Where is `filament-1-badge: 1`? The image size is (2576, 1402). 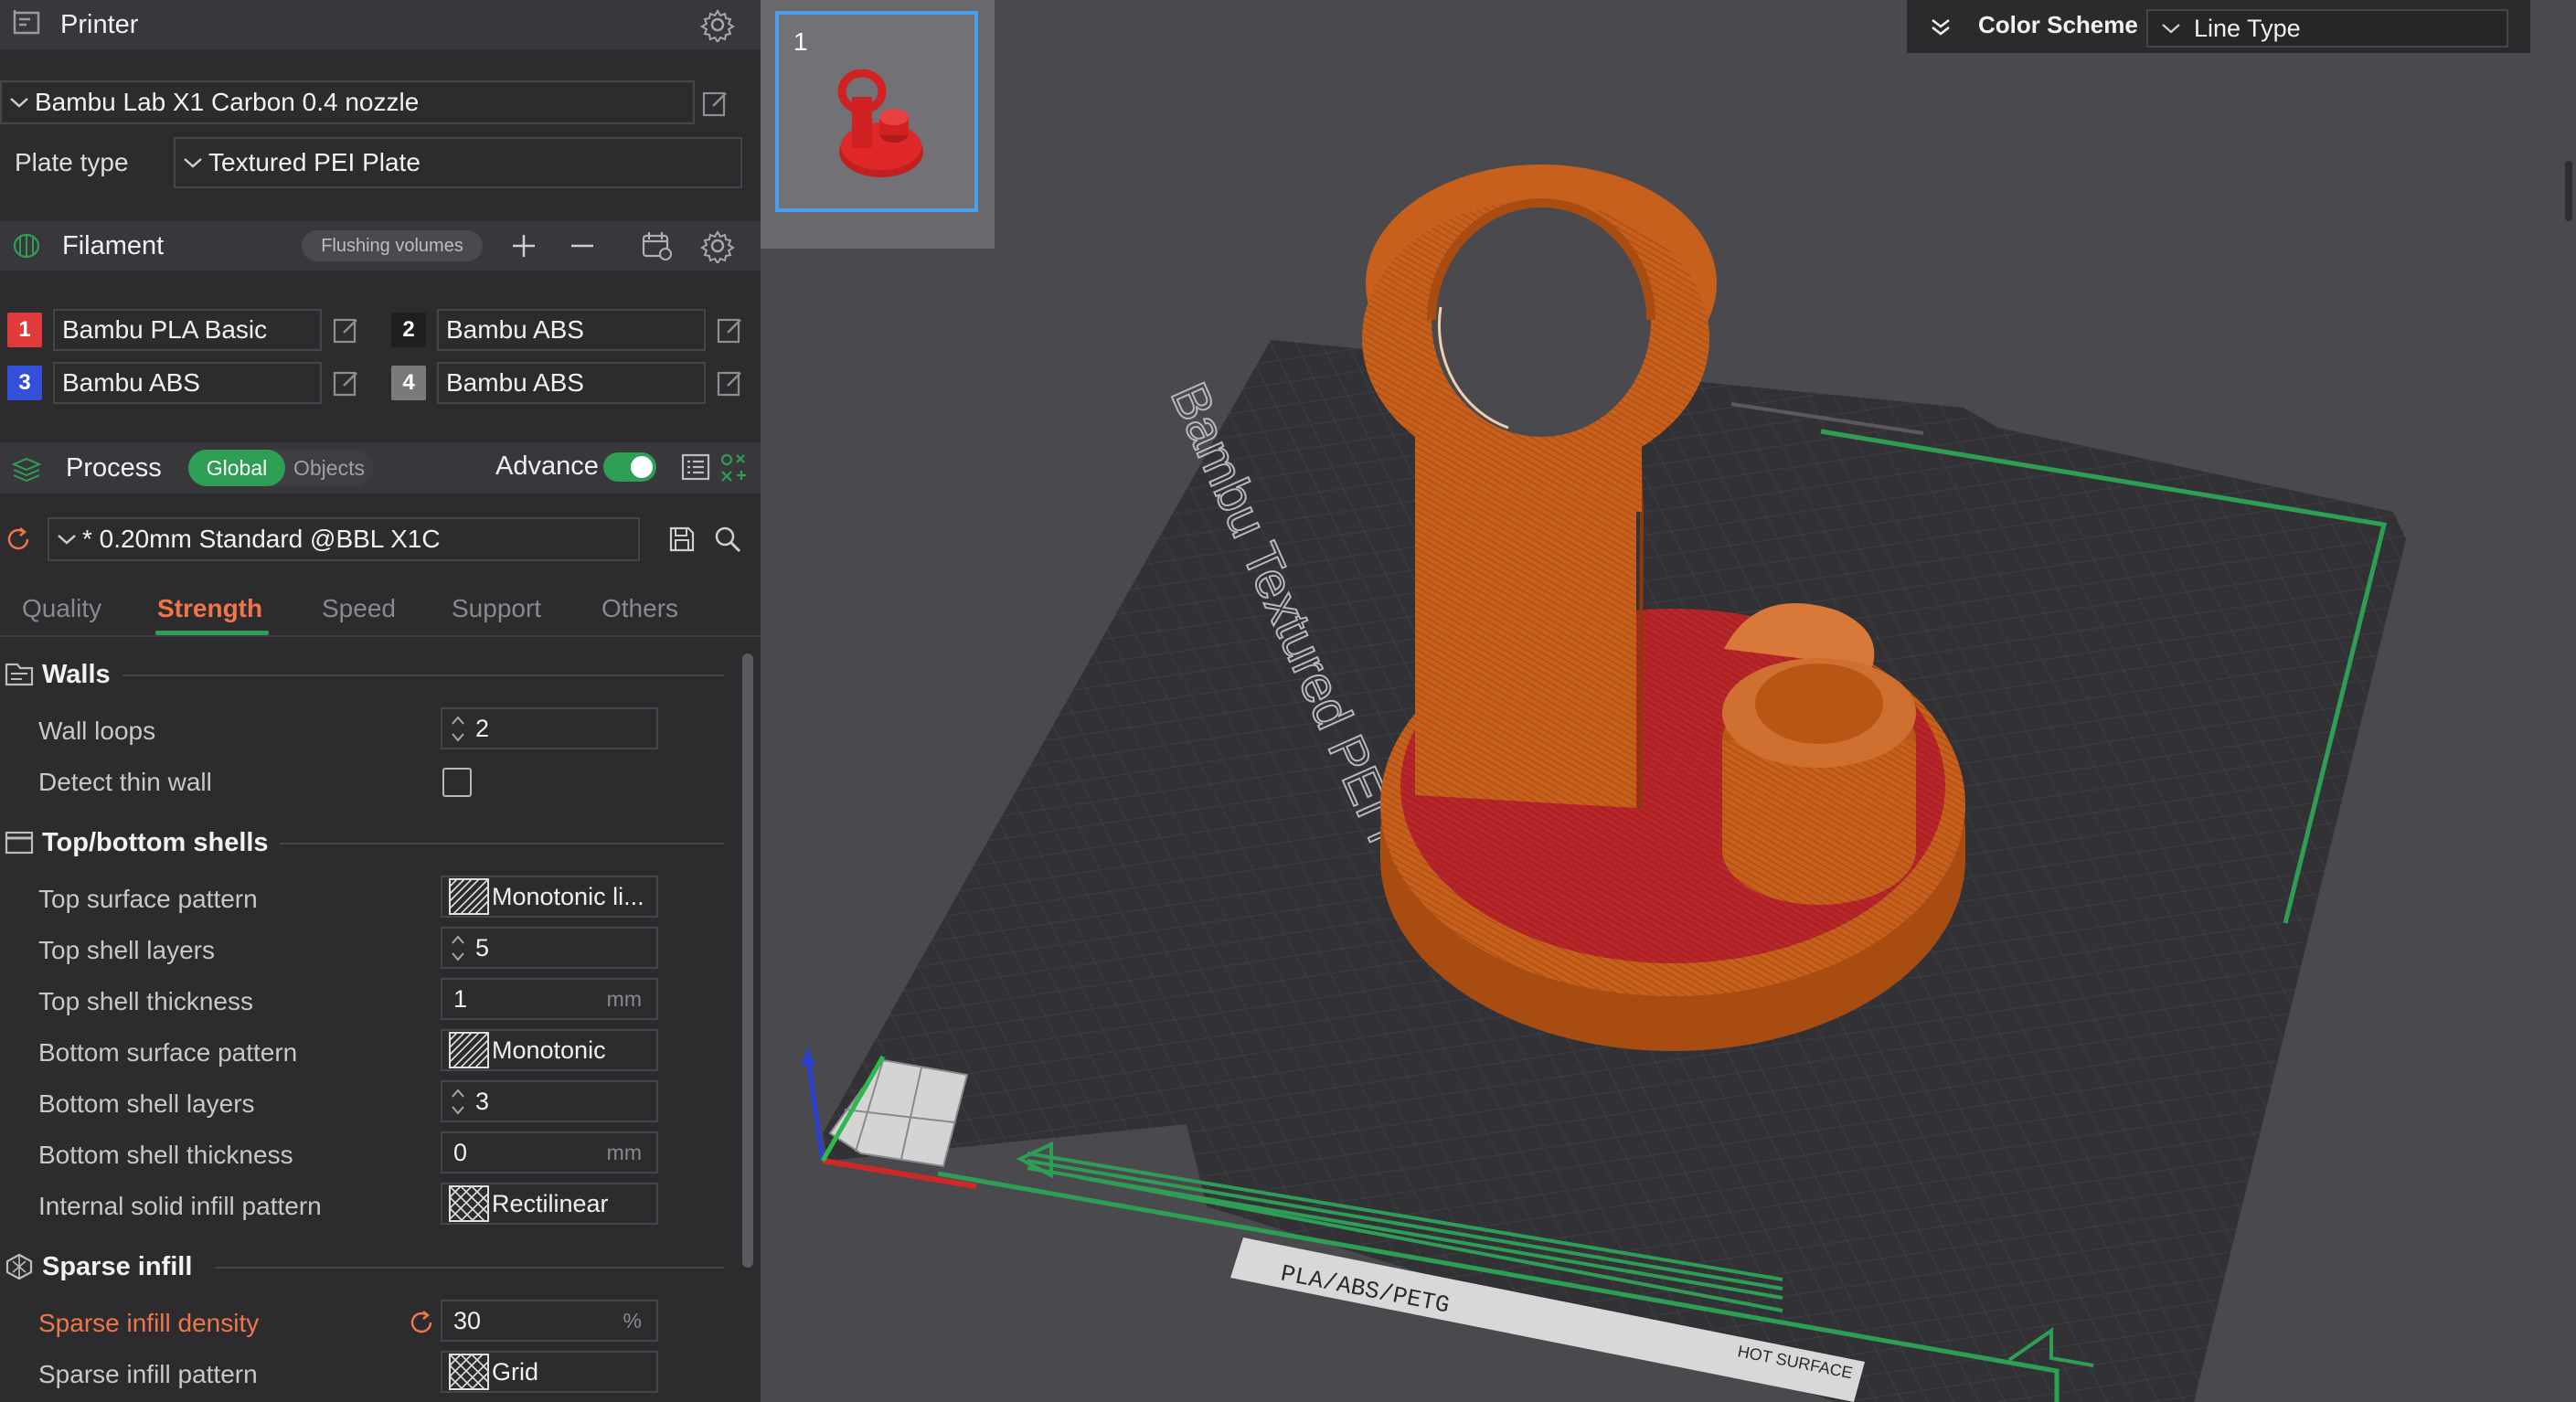
filament-1-badge: 1 is located at coordinates (24, 330).